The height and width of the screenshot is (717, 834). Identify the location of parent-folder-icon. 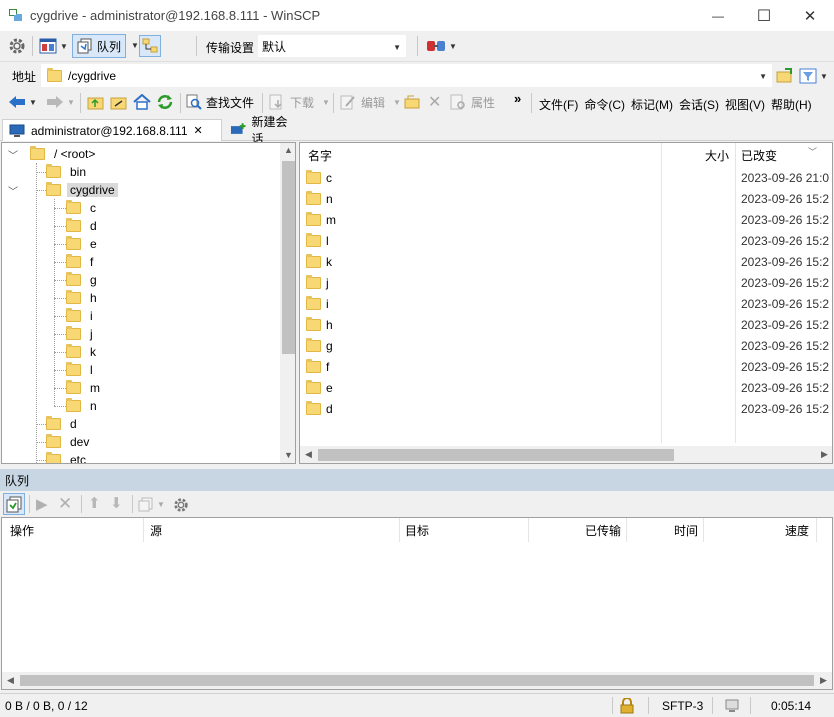
(95, 103).